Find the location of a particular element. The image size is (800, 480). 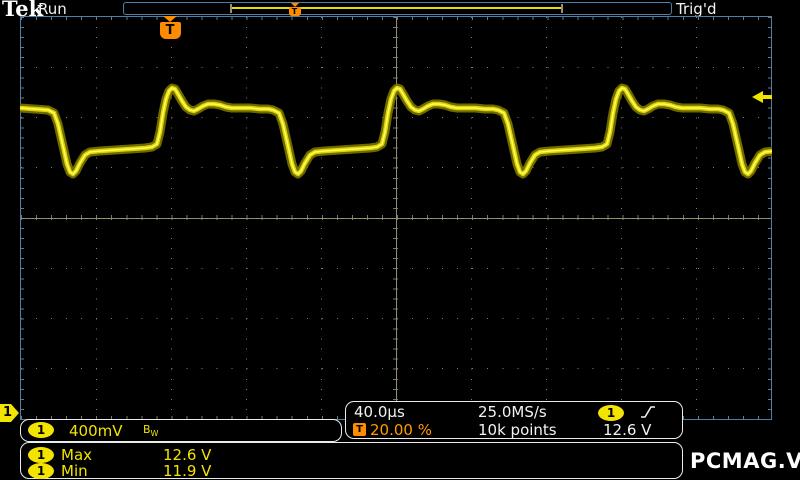

channel1-readout-box: 1 400mV BW is located at coordinates (181, 430).